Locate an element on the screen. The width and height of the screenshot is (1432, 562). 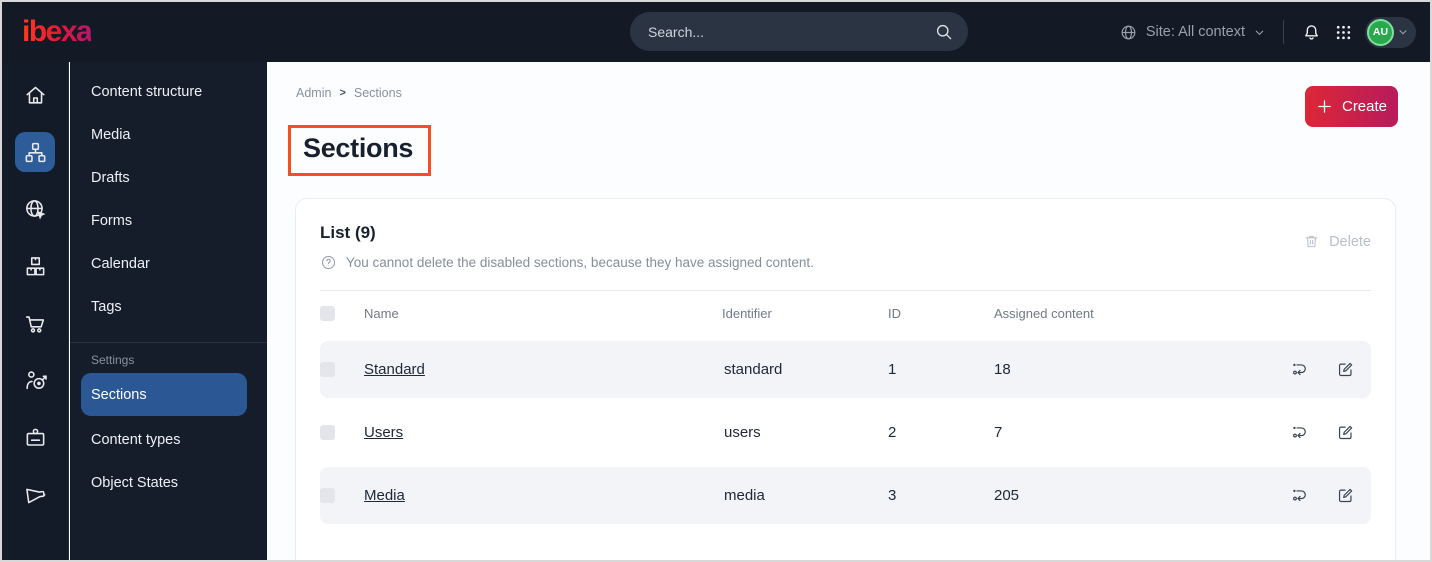
rail-item-home is located at coordinates (35, 95).